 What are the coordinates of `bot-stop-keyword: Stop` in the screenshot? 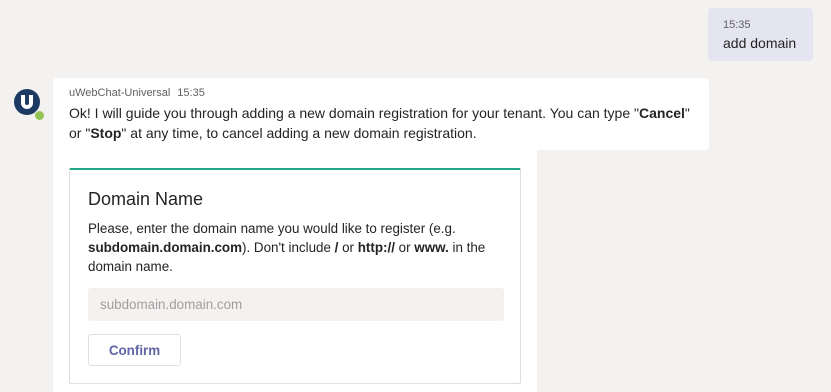 It's located at (106, 133).